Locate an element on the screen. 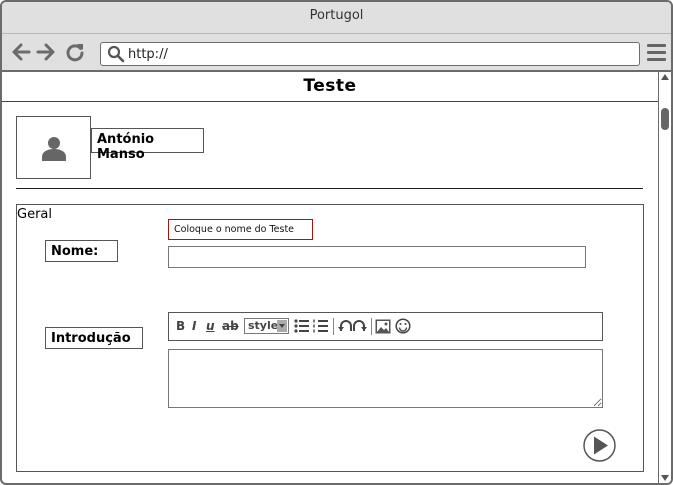 The image size is (673, 485). avatar is located at coordinates (53, 147).